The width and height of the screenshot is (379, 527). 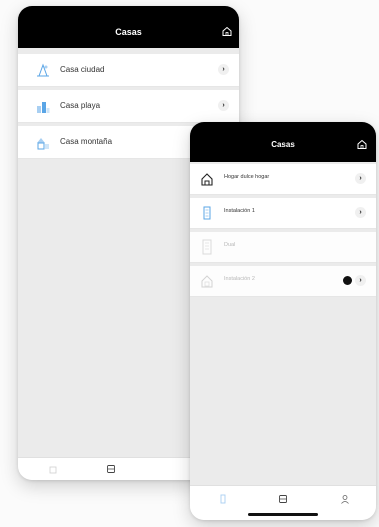 What do you see at coordinates (345, 499) in the screenshot?
I see `tab-profile-icon` at bounding box center [345, 499].